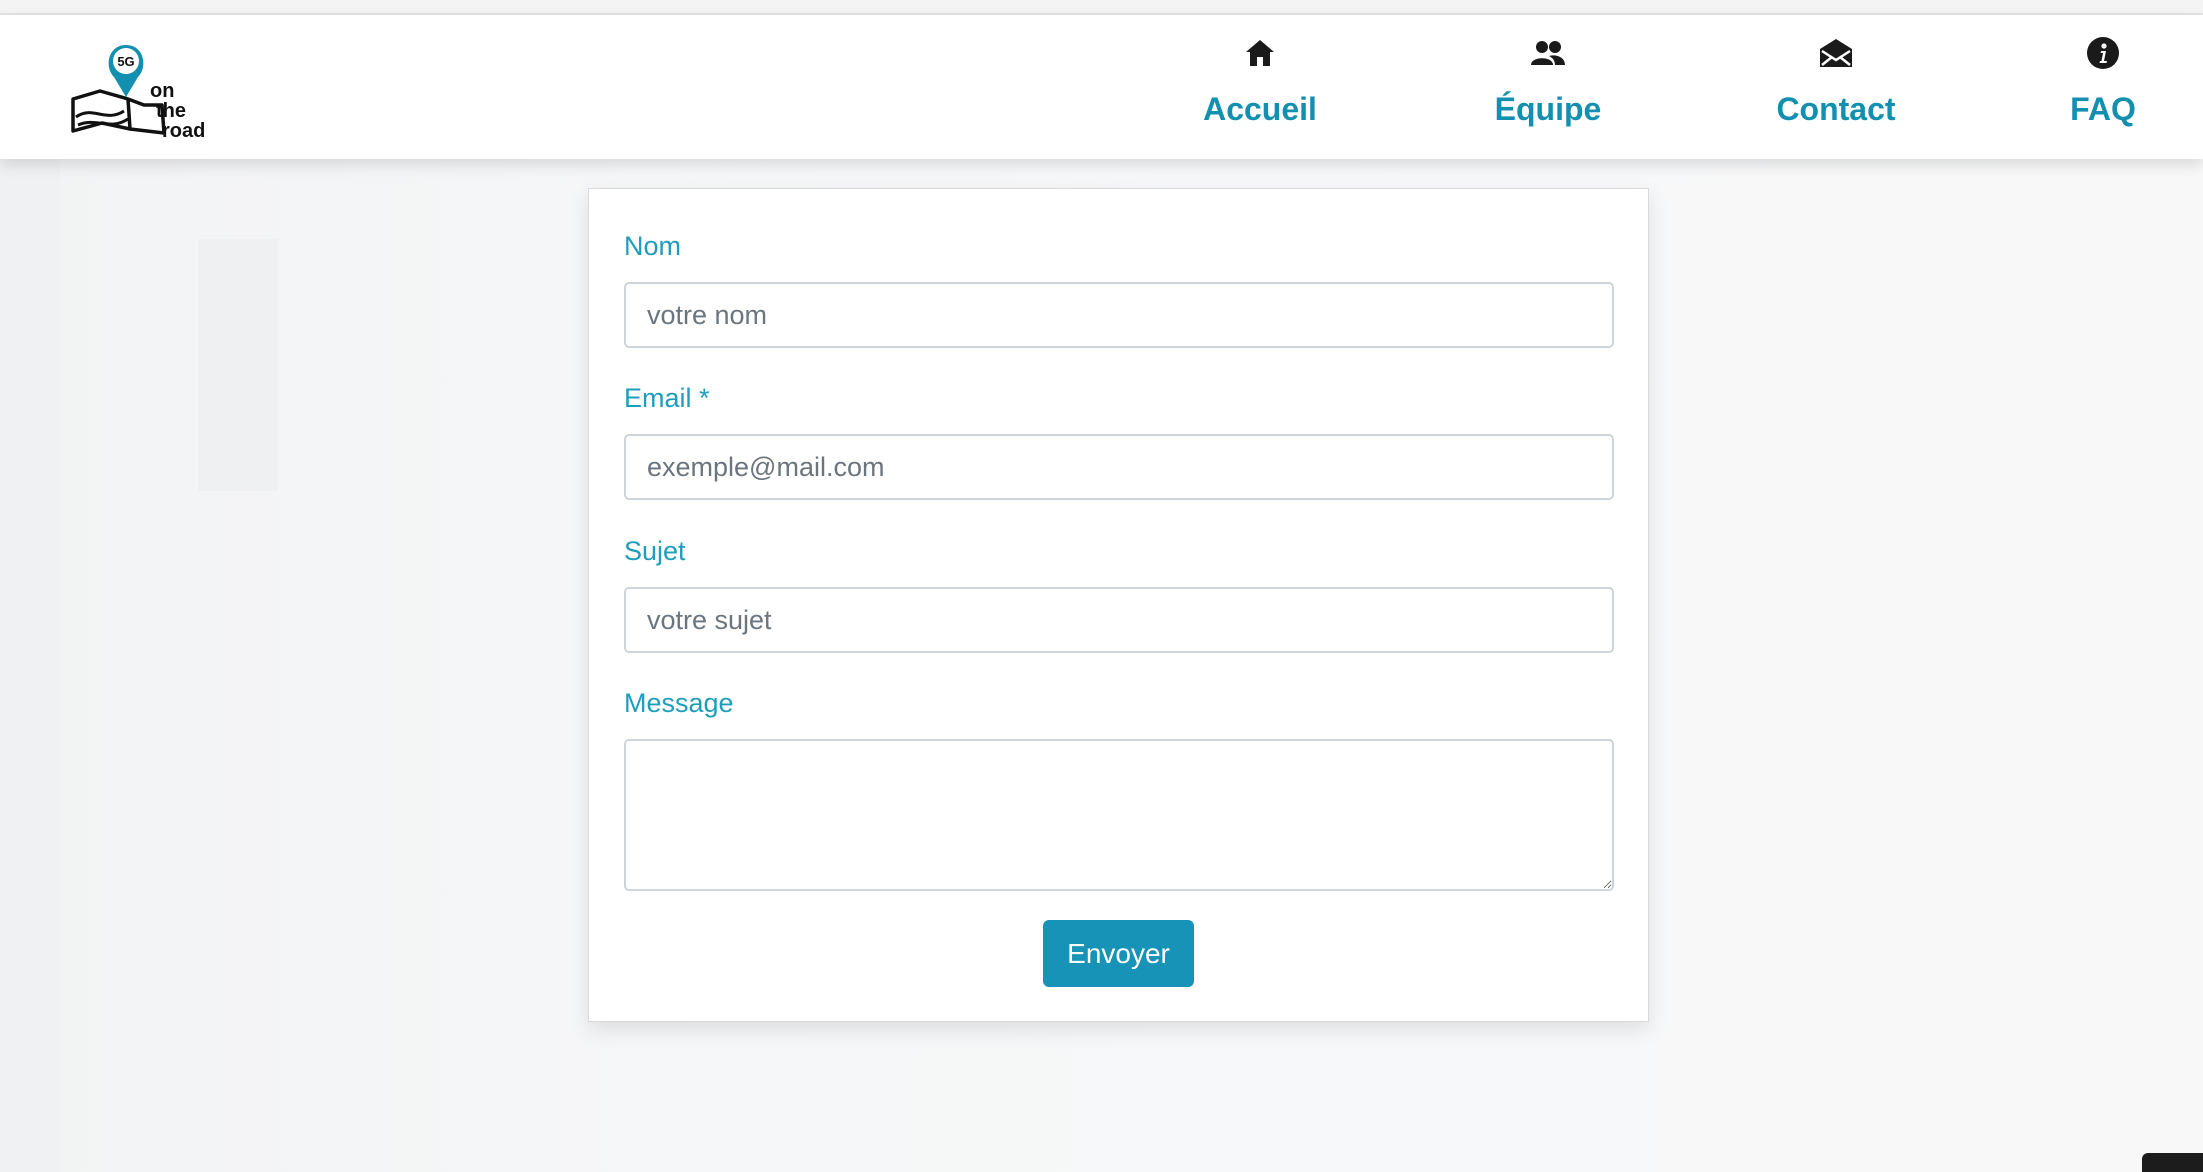  I want to click on home-icon, so click(1260, 53).